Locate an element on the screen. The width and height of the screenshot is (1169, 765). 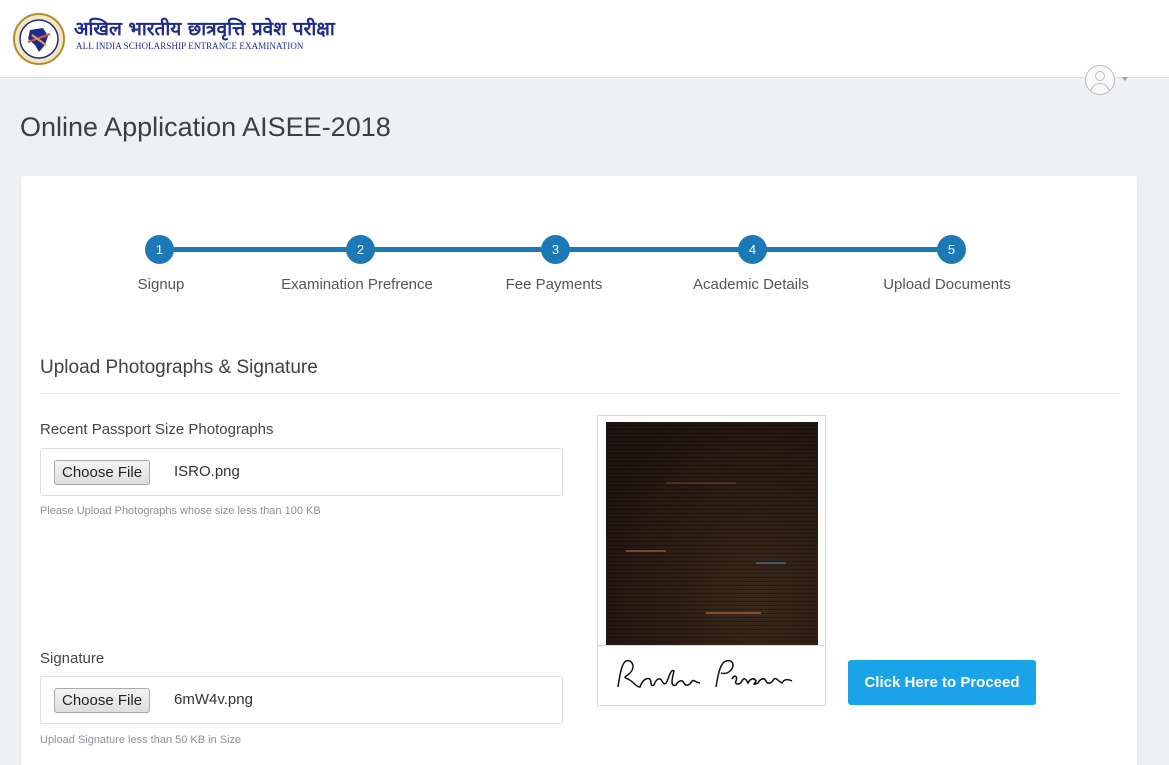
signature-file-field: Choose File 6mW4v.png is located at coordinates (301, 700).